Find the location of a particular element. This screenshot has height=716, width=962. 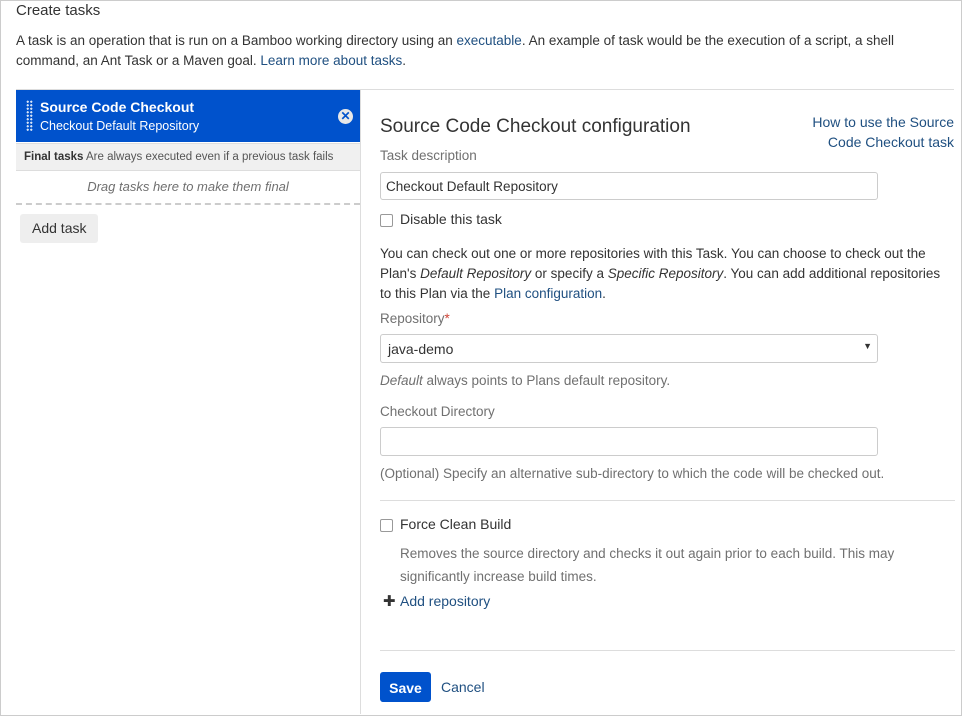

info-text-part: or specify a is located at coordinates (569, 273).